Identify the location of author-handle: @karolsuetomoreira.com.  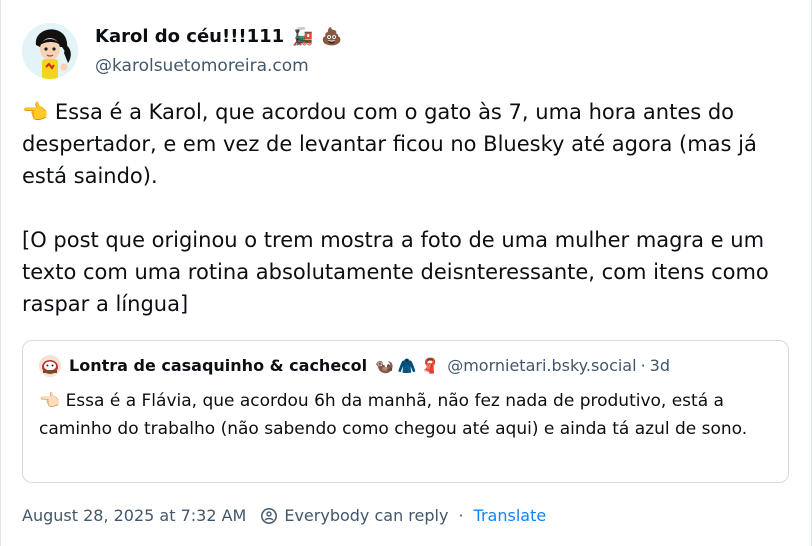
(219, 66).